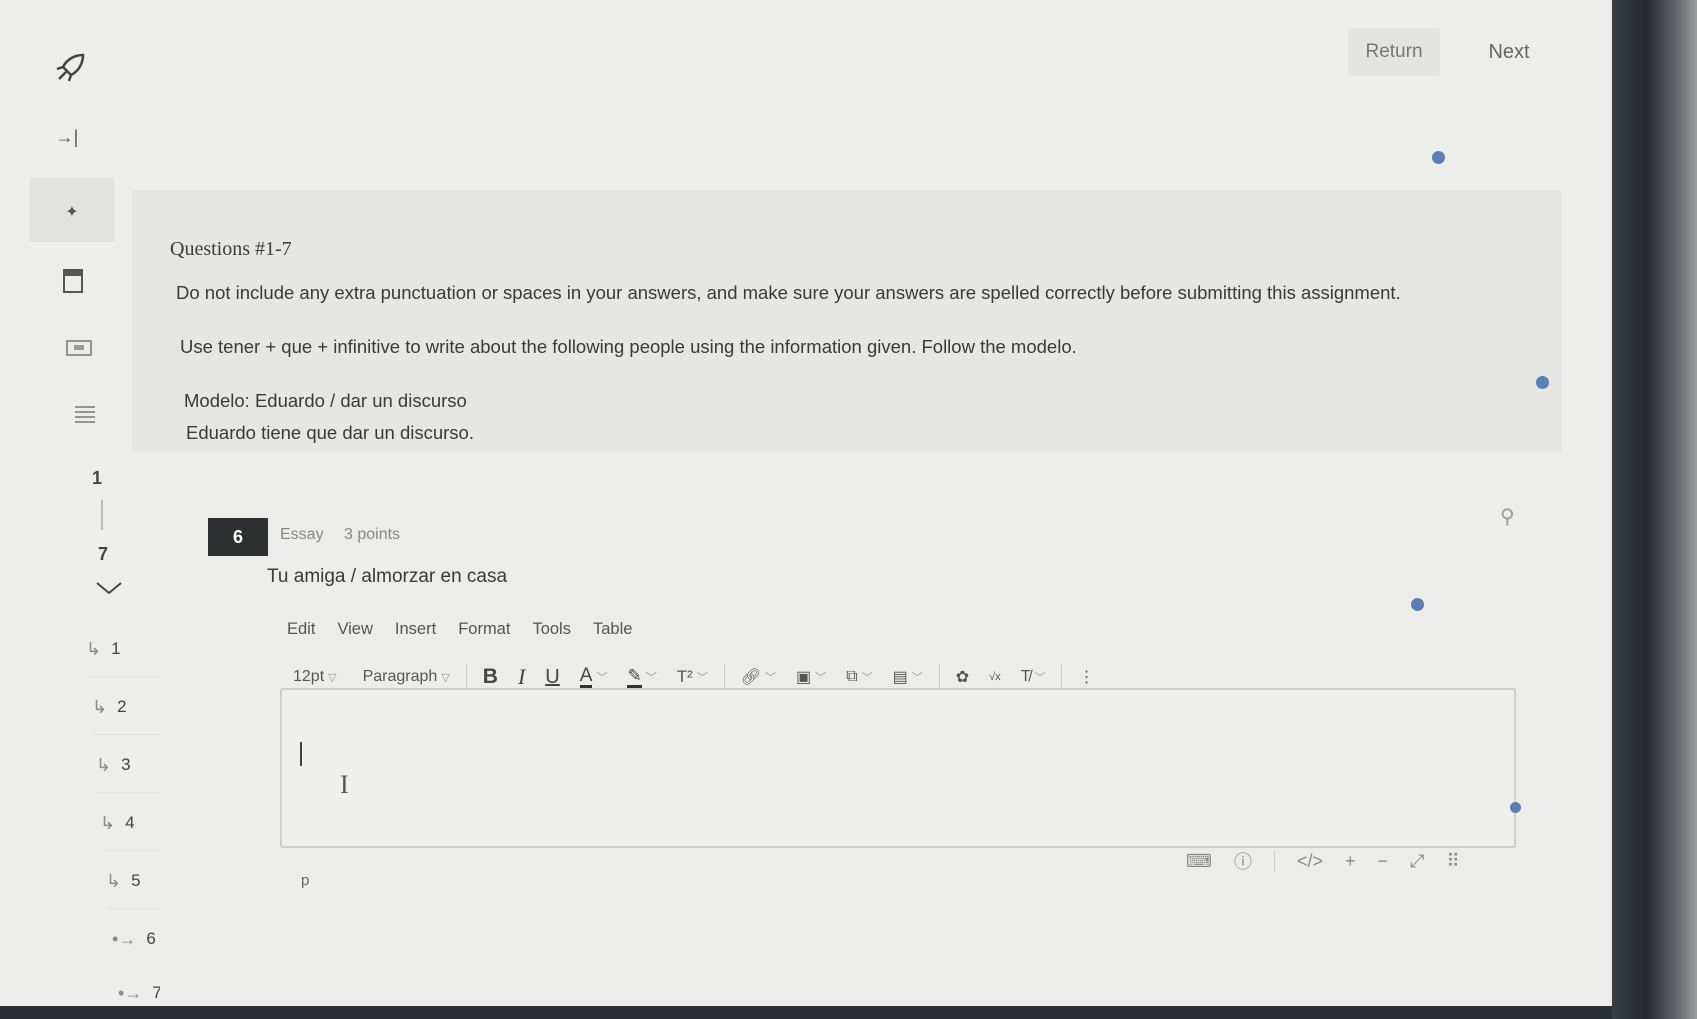  What do you see at coordinates (1394, 52) in the screenshot?
I see `return-button: Return` at bounding box center [1394, 52].